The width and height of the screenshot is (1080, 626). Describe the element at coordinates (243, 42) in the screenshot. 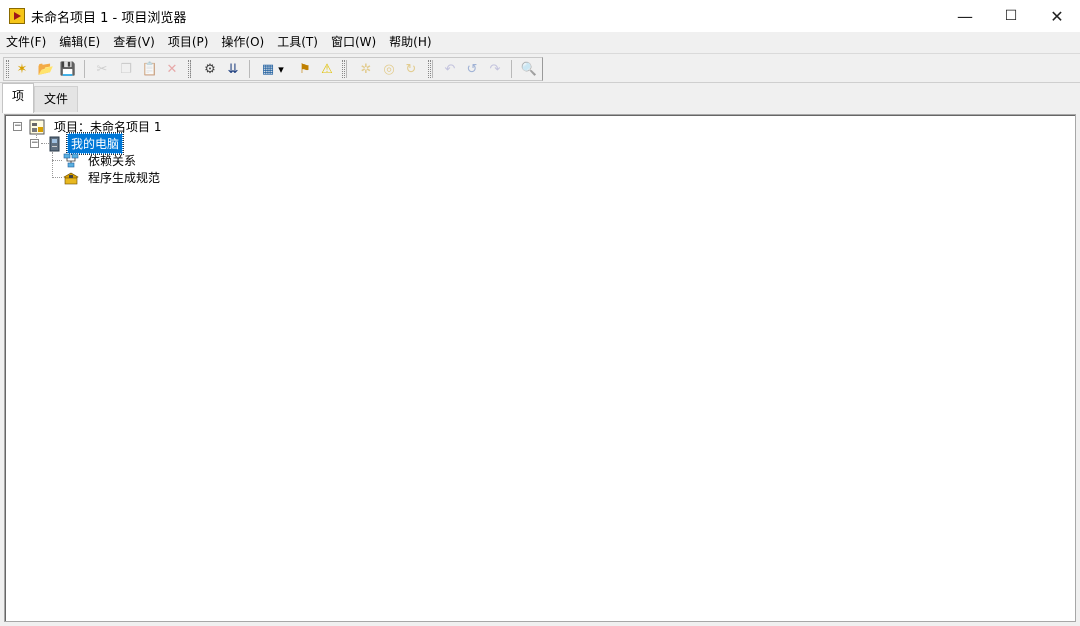

I see `menu-operate: 操作(O)` at that location.